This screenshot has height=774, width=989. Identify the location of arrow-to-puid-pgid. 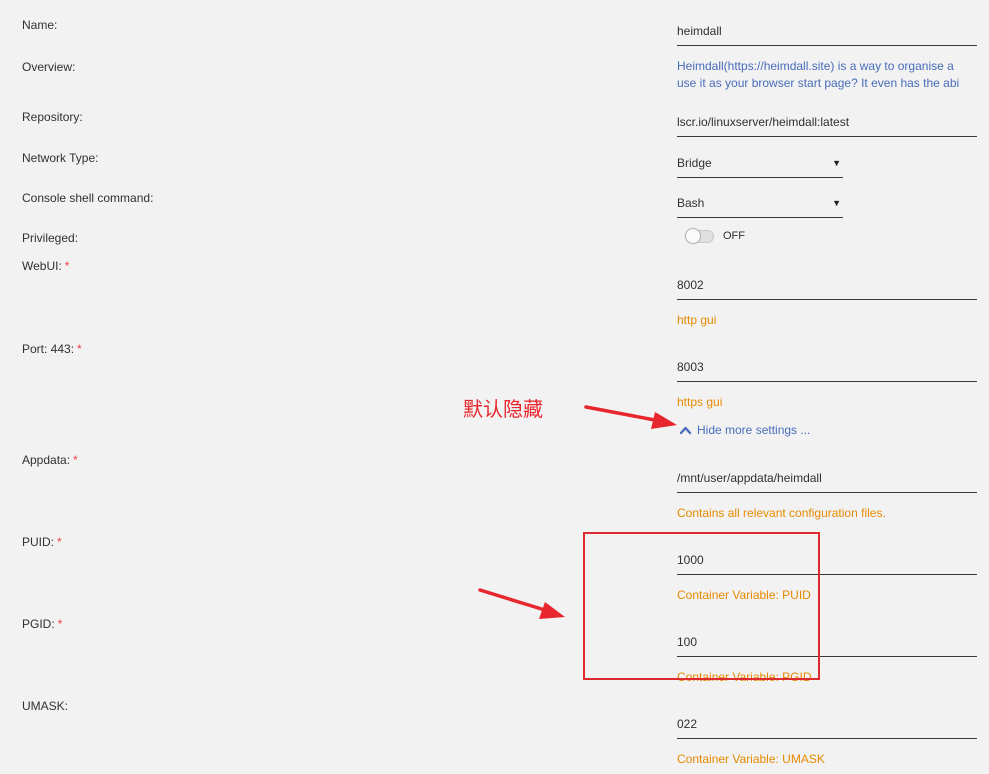
(521, 603).